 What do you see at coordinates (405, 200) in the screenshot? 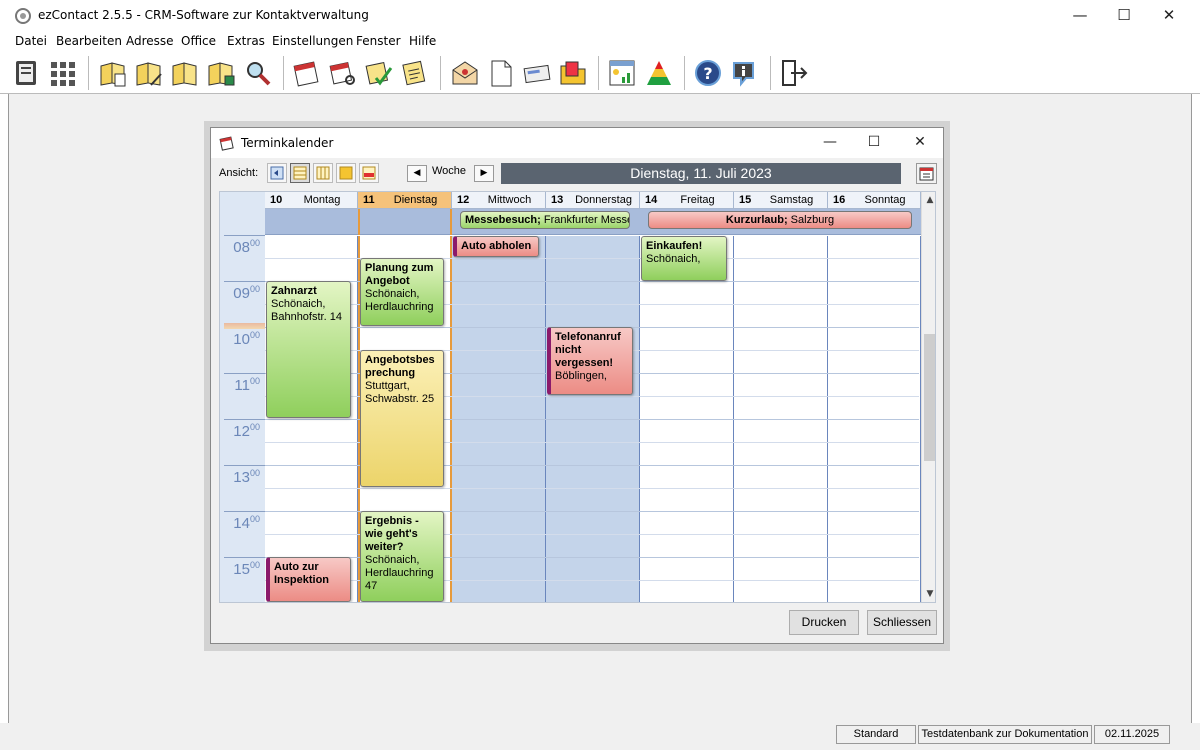
I see `day-header-tuesday: 11 Dienstag` at bounding box center [405, 200].